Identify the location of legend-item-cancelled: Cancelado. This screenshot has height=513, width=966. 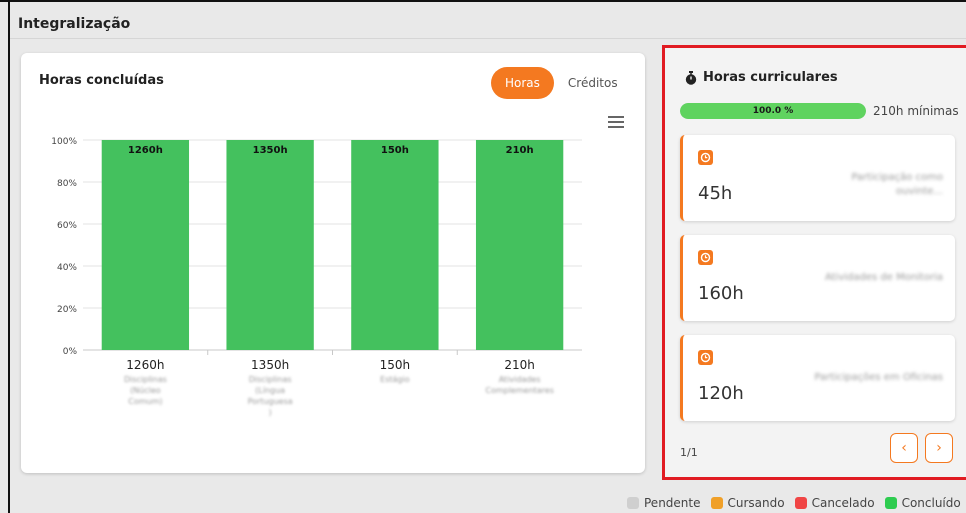
(834, 503).